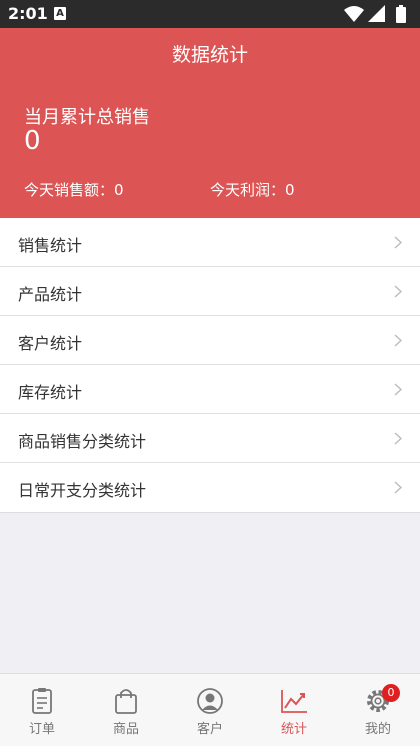 The height and width of the screenshot is (746, 420). What do you see at coordinates (32, 141) in the screenshot?
I see `month-total-sales-value: 0` at bounding box center [32, 141].